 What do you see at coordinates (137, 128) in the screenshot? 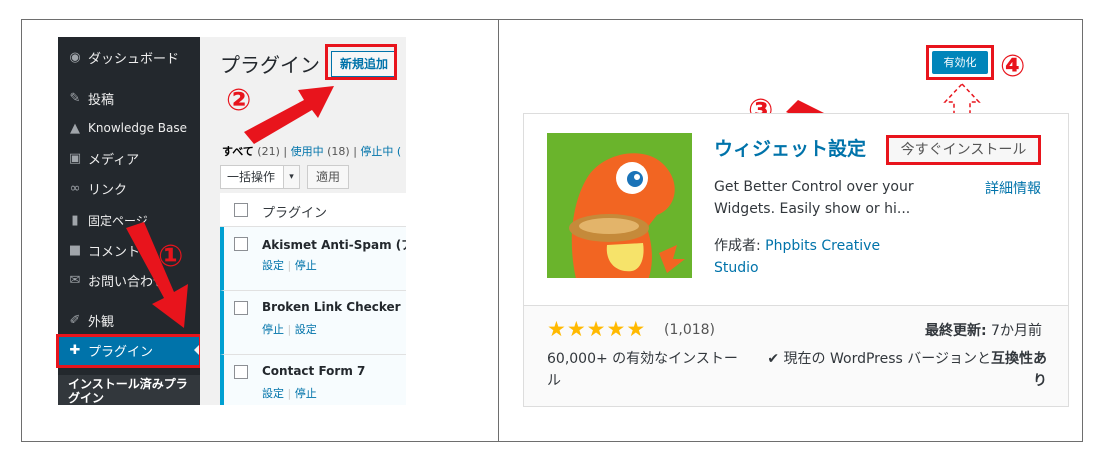
I see `sidebar-item-label: Knowledge Base` at bounding box center [137, 128].